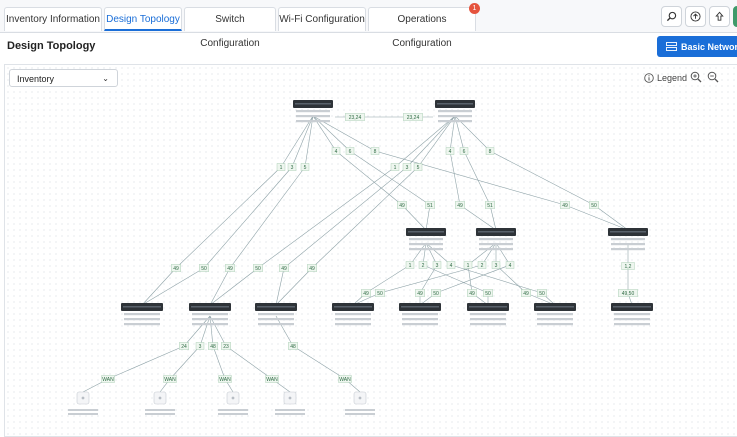 The height and width of the screenshot is (437, 737). Describe the element at coordinates (226, 347) in the screenshot. I see `port-label: 23` at that location.